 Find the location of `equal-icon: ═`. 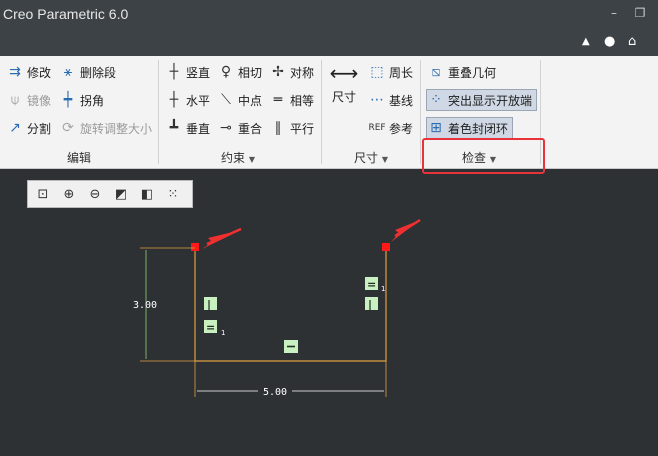

equal-icon: ═ is located at coordinates (278, 100).